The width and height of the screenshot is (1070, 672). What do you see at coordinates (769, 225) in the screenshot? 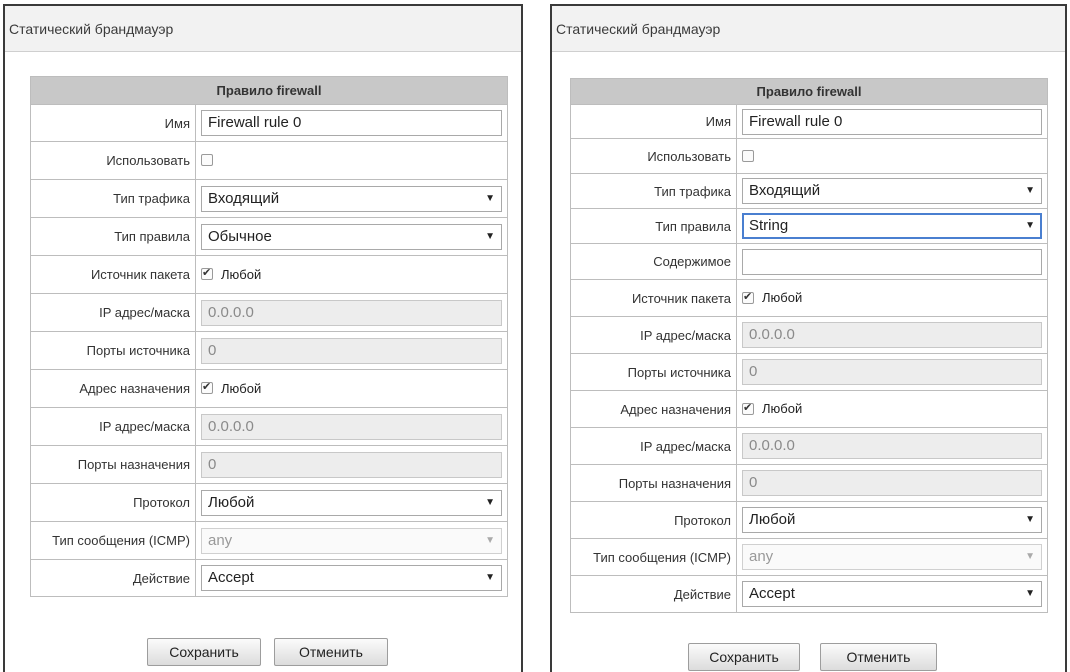
I see `rule-type-value: String` at bounding box center [769, 225].